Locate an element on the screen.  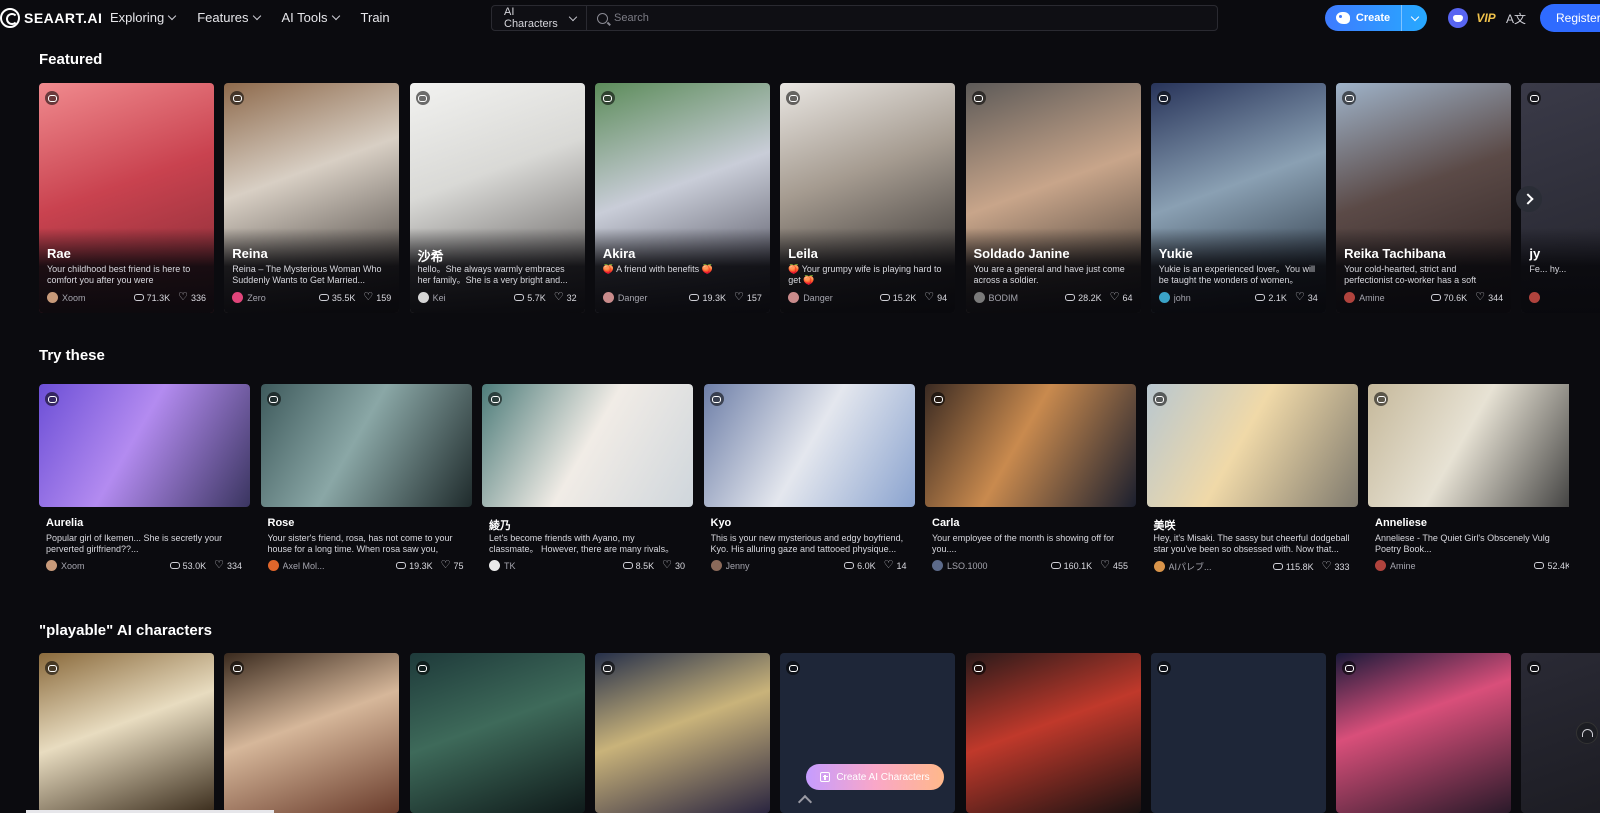
plus-icon is located at coordinates (825, 777).